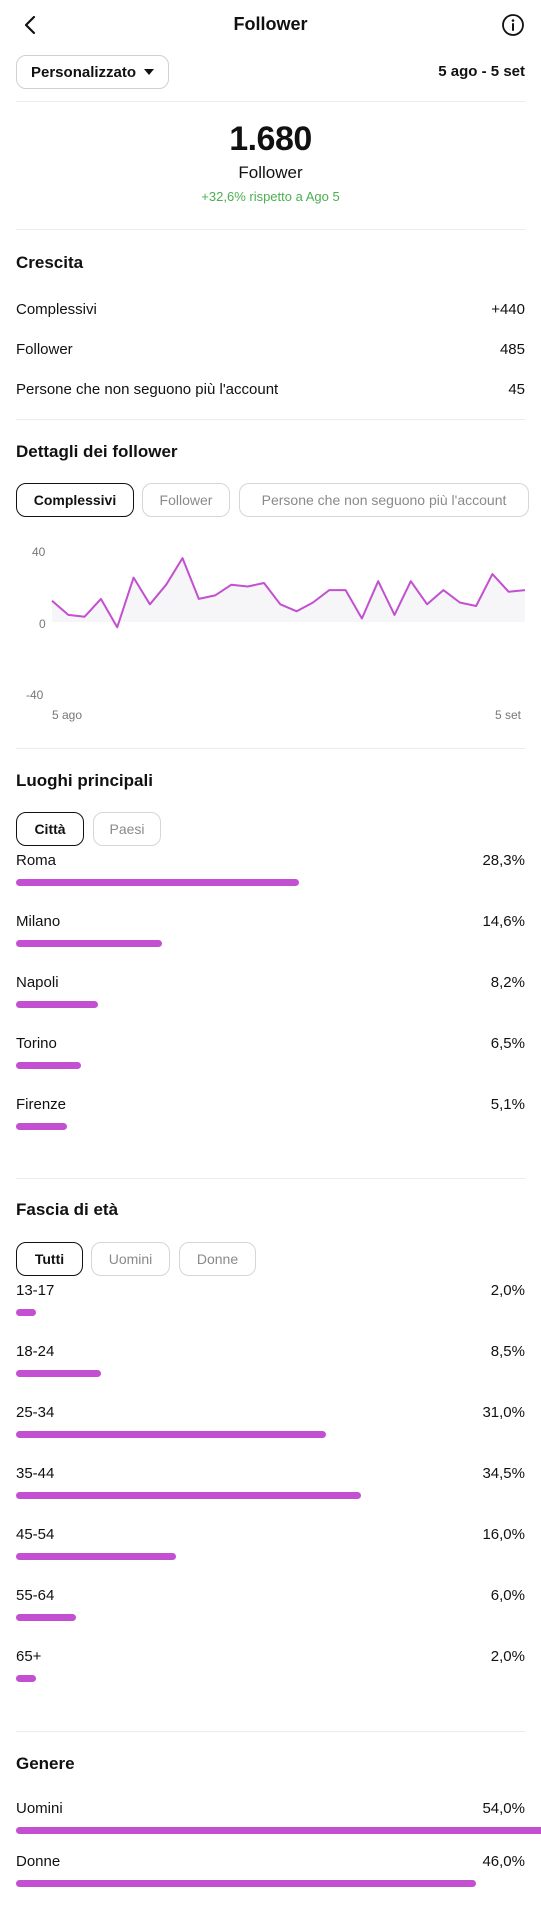  Describe the element at coordinates (35, 1595) in the screenshot. I see `age-range-label: 55-64` at that location.